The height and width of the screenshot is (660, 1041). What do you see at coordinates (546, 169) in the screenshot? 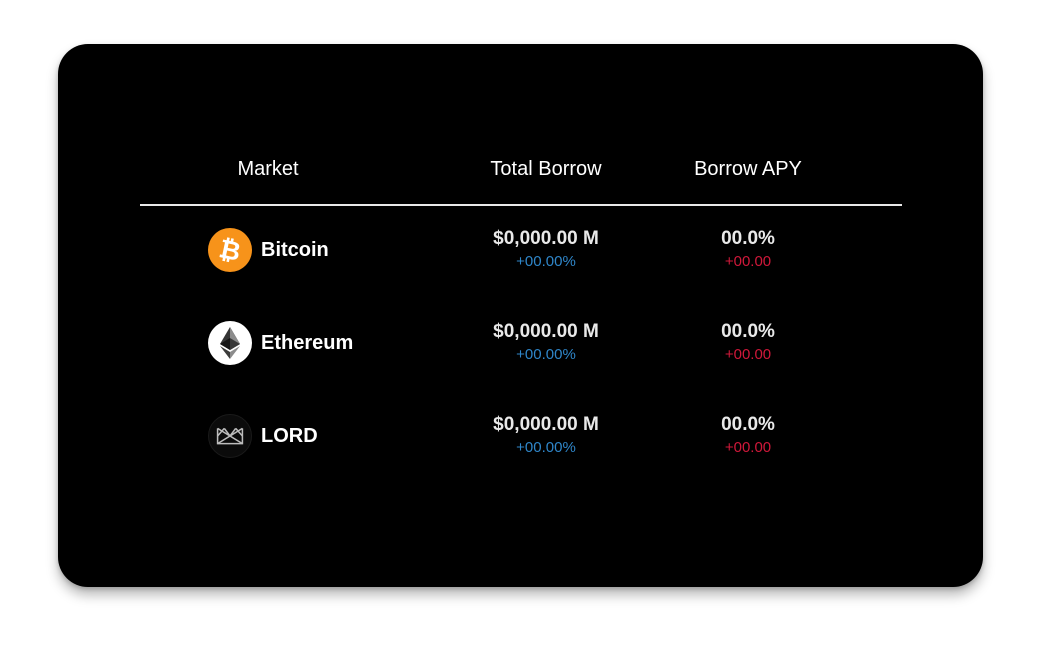
I see `header-total-borrow: Total Borrow` at bounding box center [546, 169].